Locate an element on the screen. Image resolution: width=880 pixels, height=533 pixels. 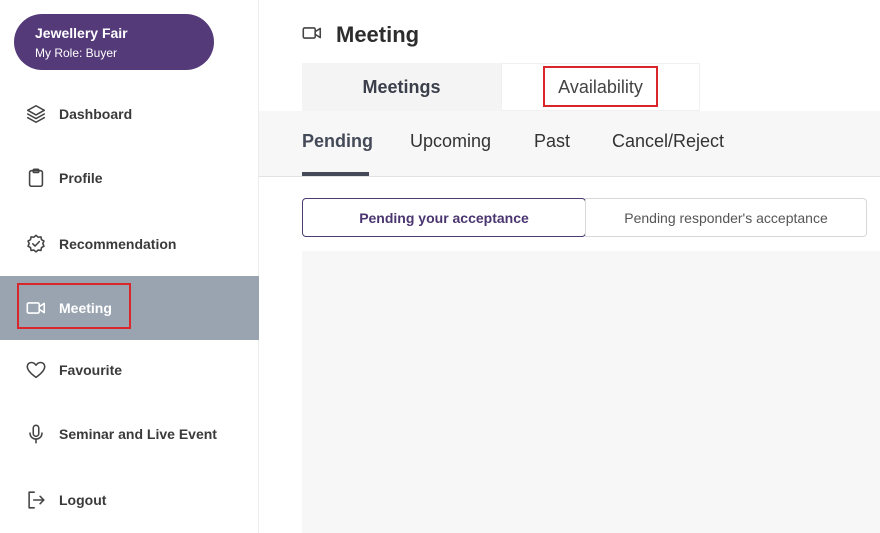
profile-pill: Jewellery Fair My Role: Buyer is located at coordinates (114, 42).